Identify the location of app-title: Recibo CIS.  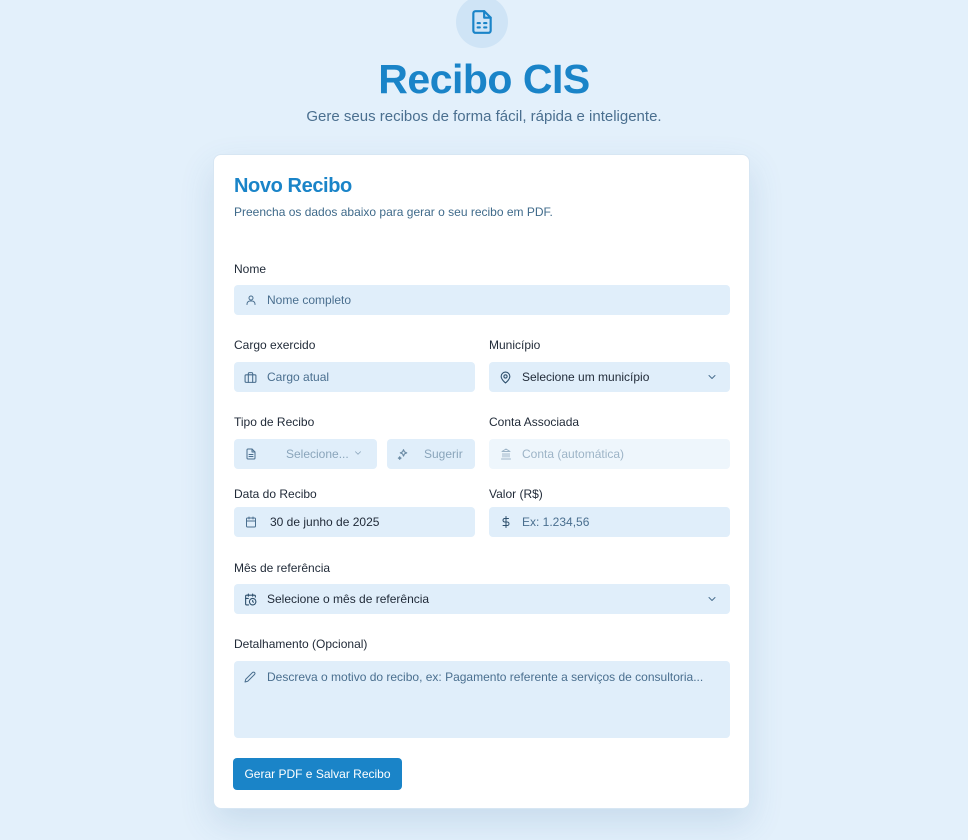
(484, 79).